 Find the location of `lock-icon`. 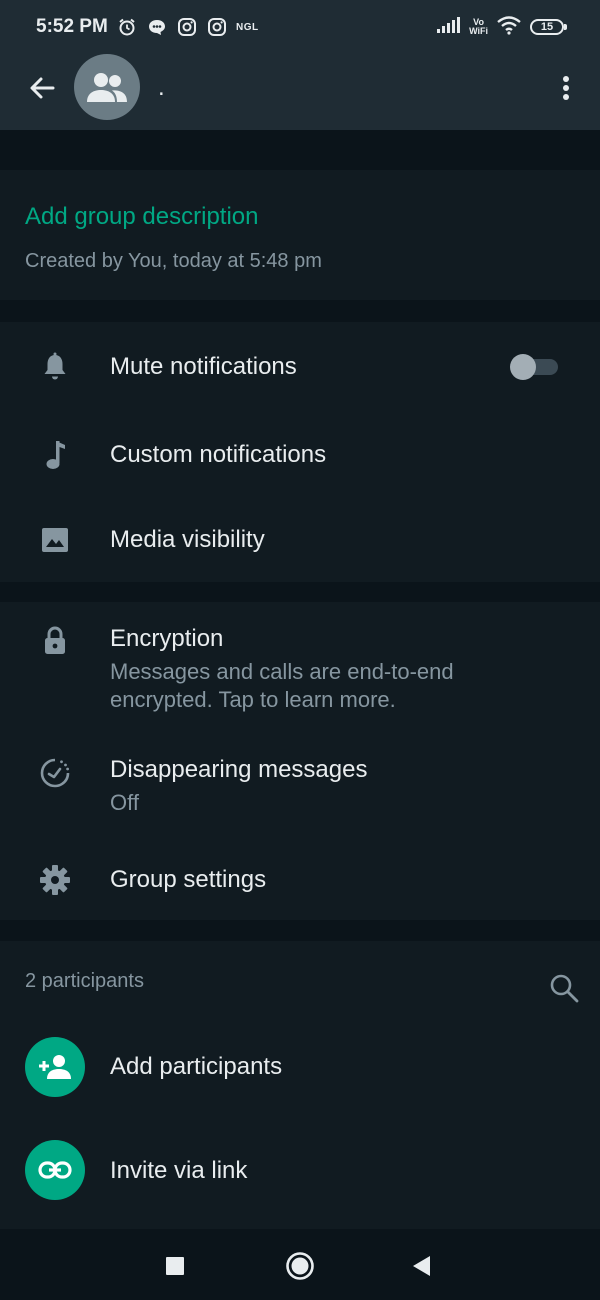

lock-icon is located at coordinates (55, 641).